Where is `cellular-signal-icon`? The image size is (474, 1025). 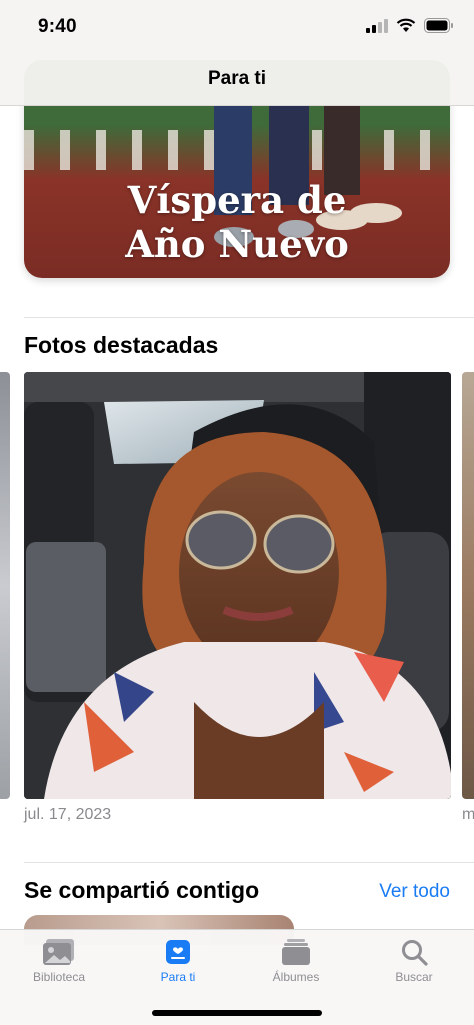
cellular-signal-icon is located at coordinates (377, 25).